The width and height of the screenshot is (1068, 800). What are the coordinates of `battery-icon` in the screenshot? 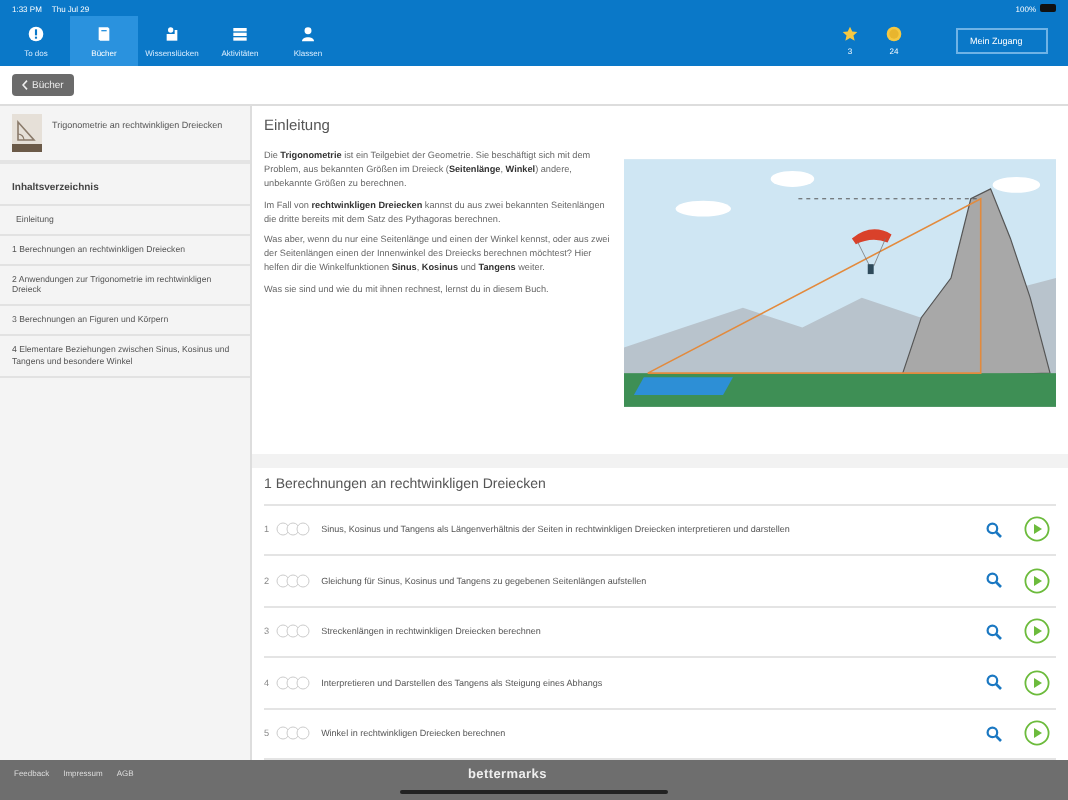 It's located at (1048, 8).